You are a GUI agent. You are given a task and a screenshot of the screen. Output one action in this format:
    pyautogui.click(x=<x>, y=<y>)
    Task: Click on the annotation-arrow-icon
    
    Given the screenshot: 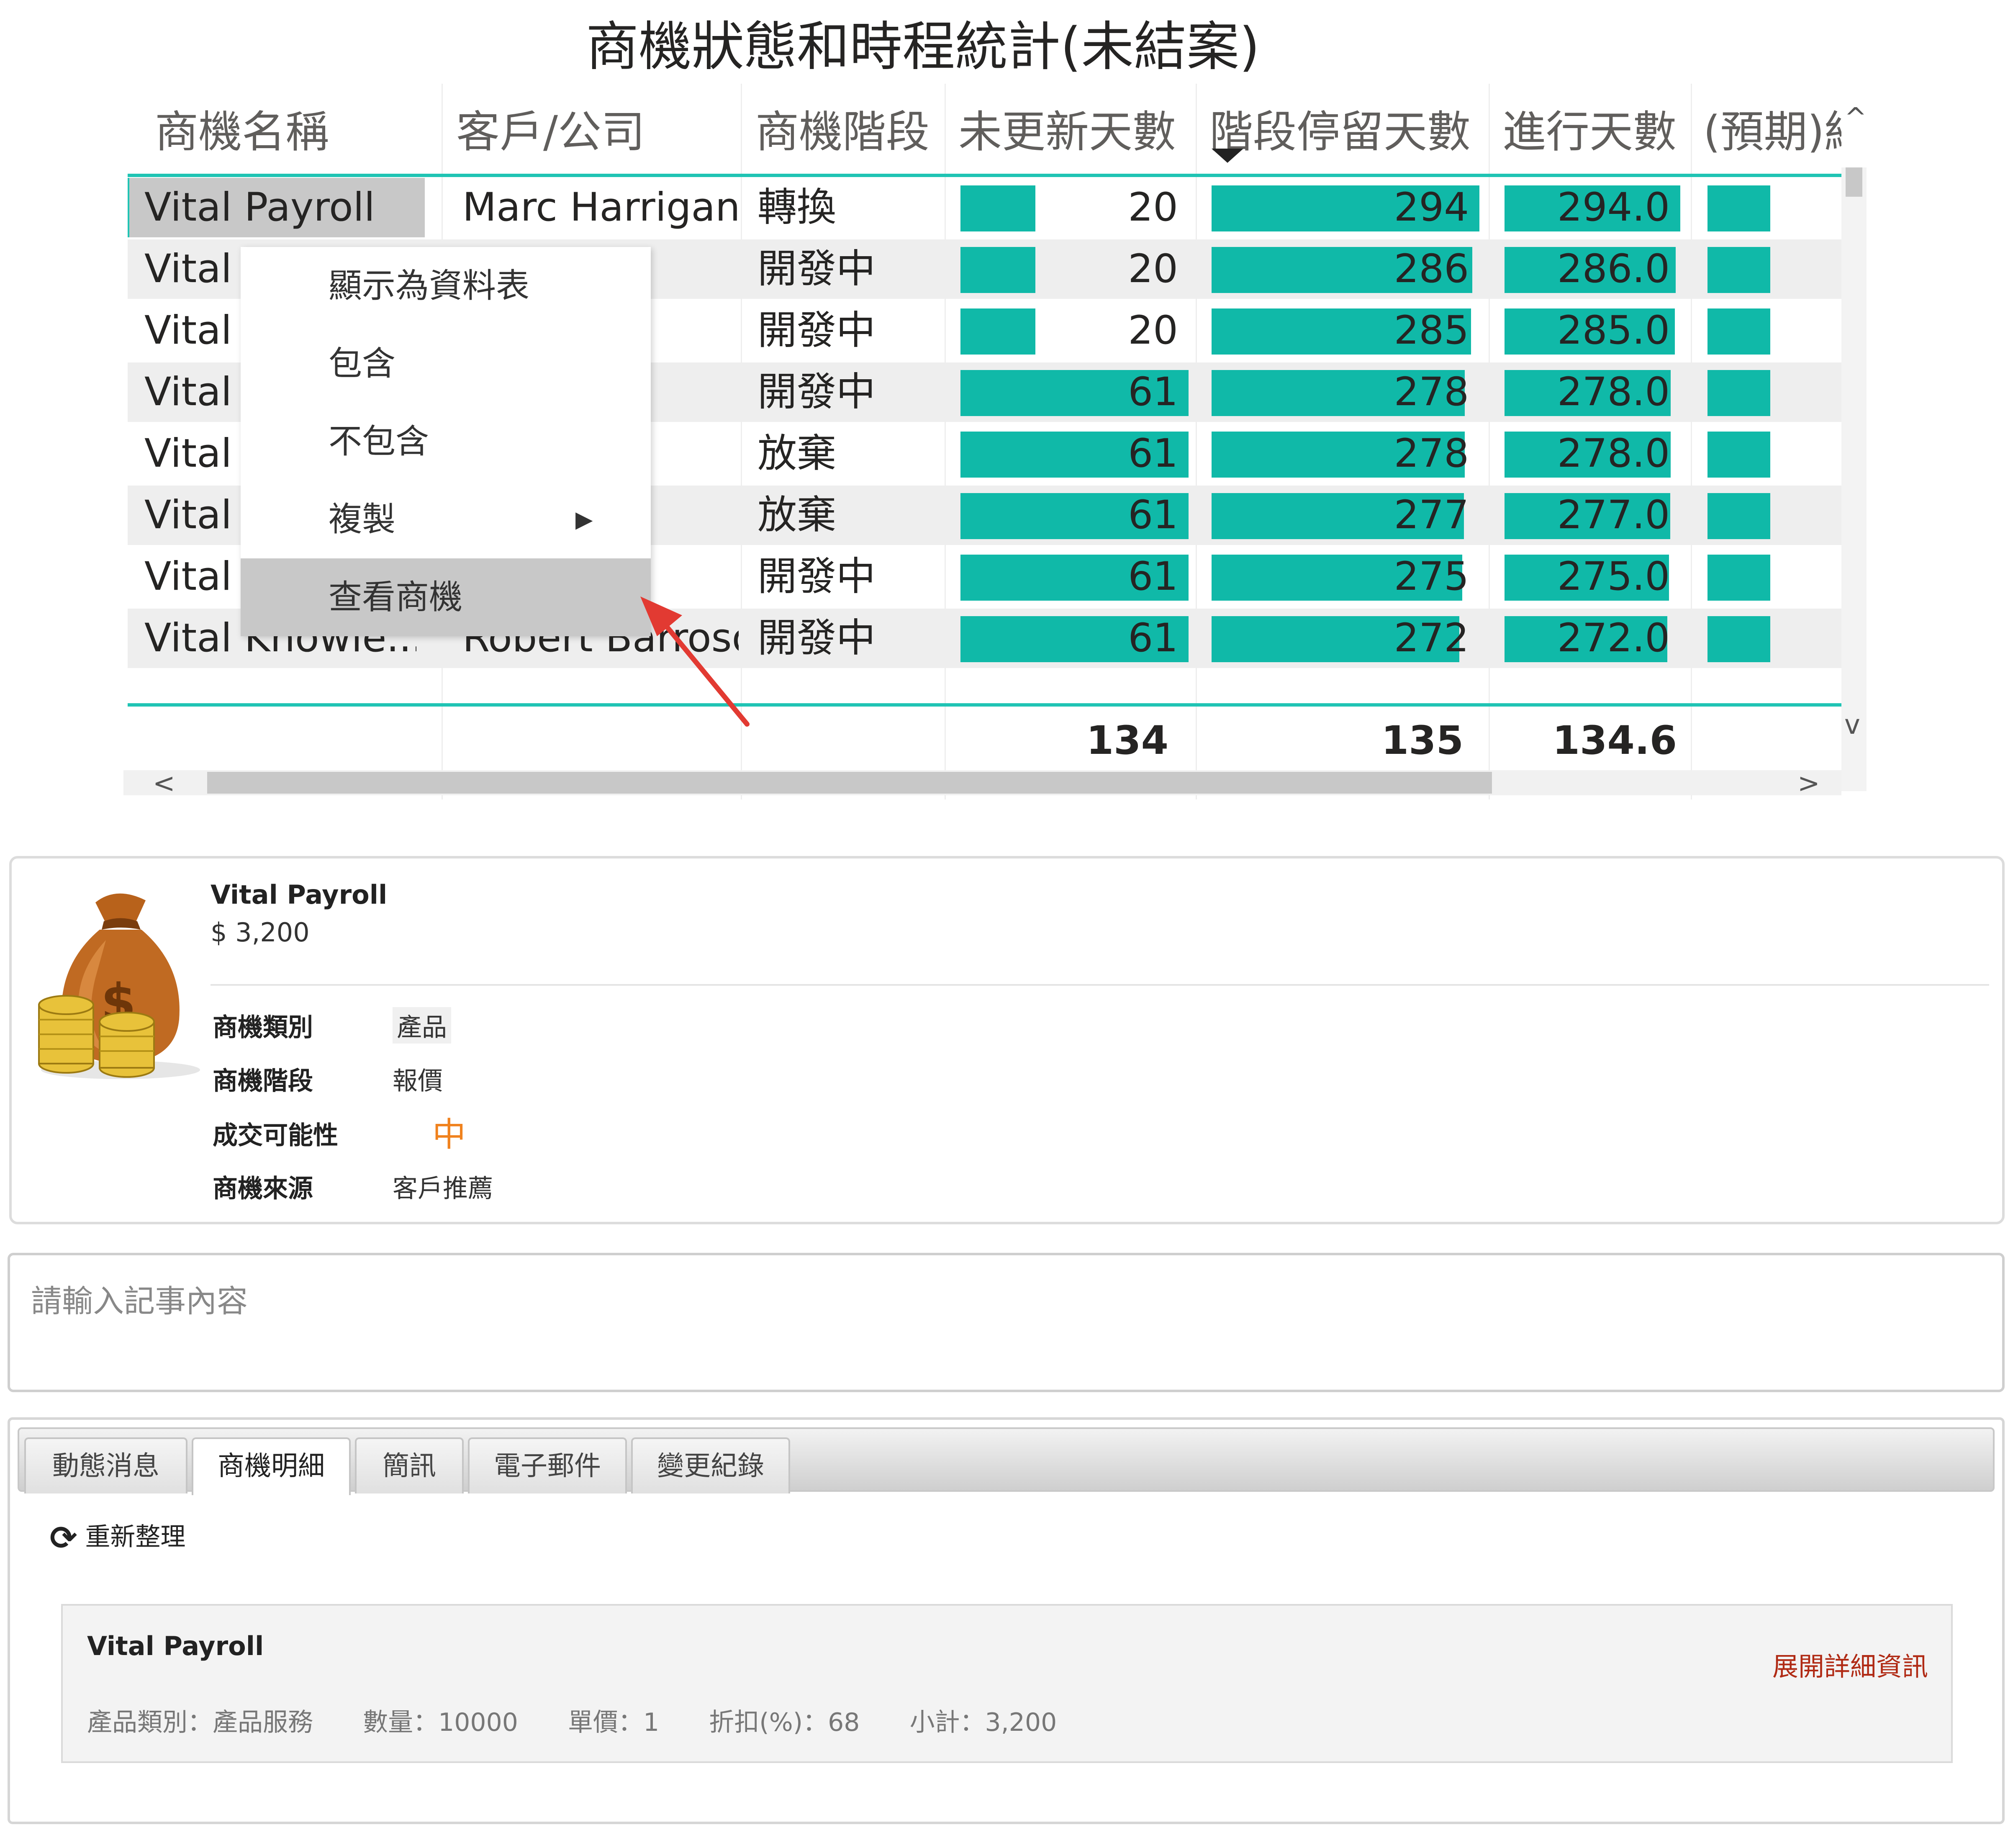 What is the action you would take?
    pyautogui.click(x=695, y=661)
    